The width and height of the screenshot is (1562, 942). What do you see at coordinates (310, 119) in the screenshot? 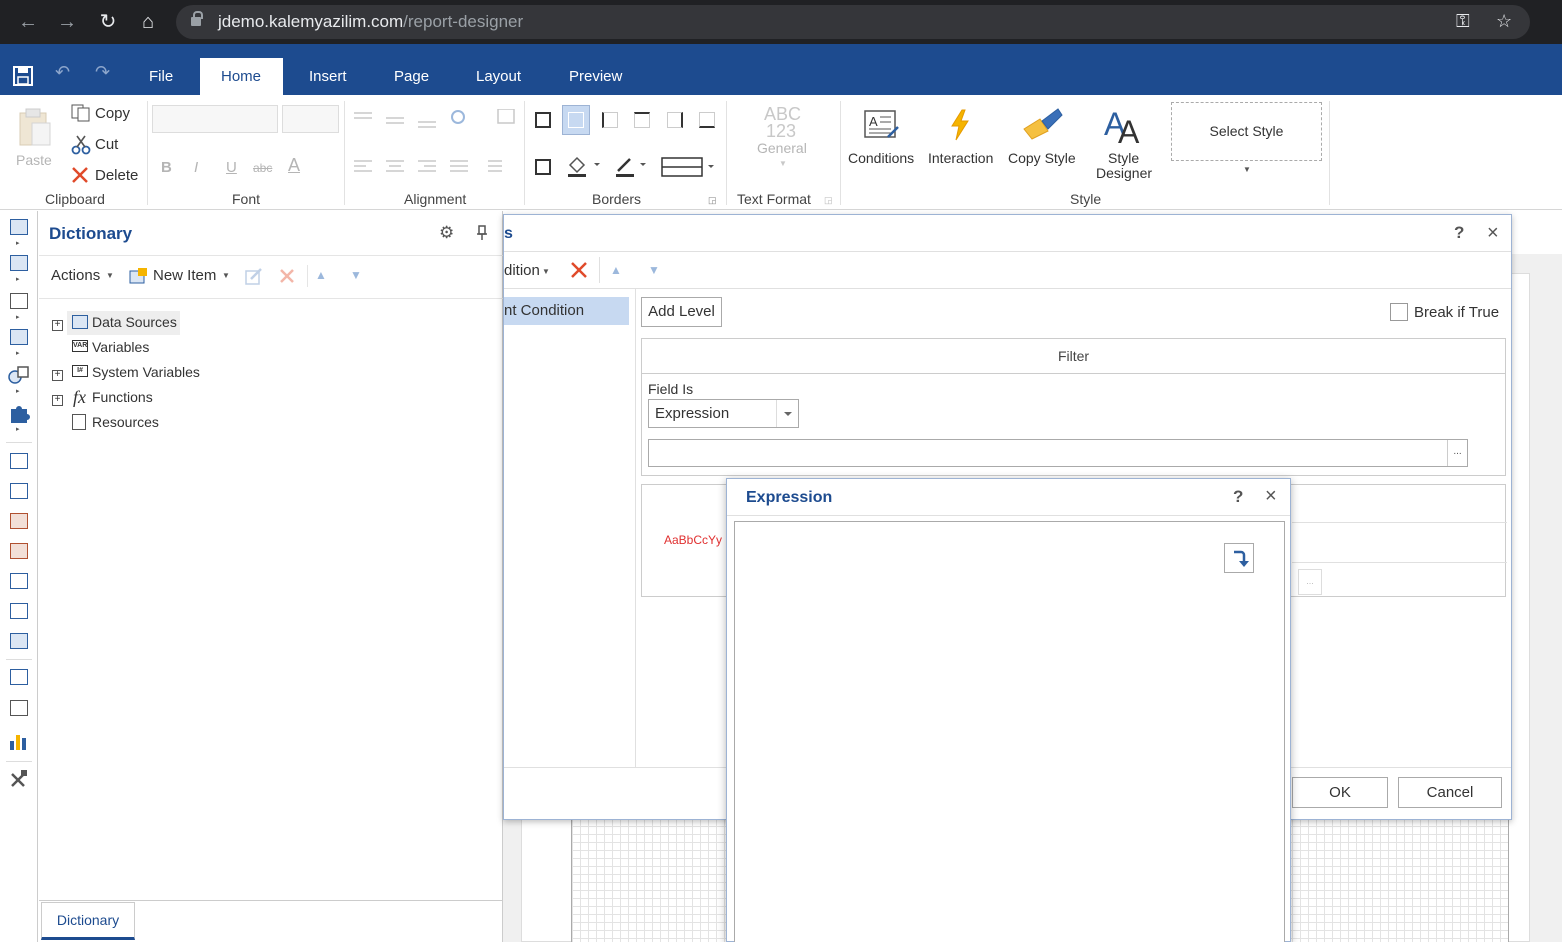
I see `font-size-select` at bounding box center [310, 119].